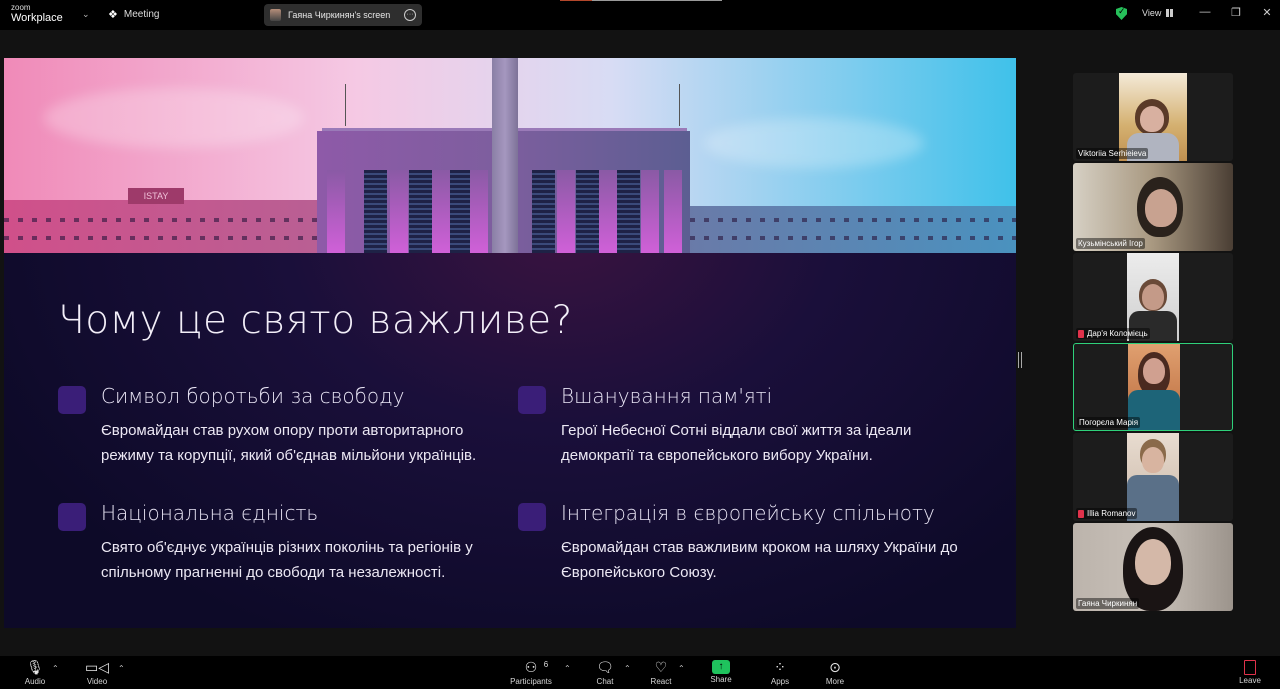 This screenshot has width=1280, height=689. Describe the element at coordinates (1153, 207) in the screenshot. I see `participant-tile: Кузьмінський Ігор` at that location.